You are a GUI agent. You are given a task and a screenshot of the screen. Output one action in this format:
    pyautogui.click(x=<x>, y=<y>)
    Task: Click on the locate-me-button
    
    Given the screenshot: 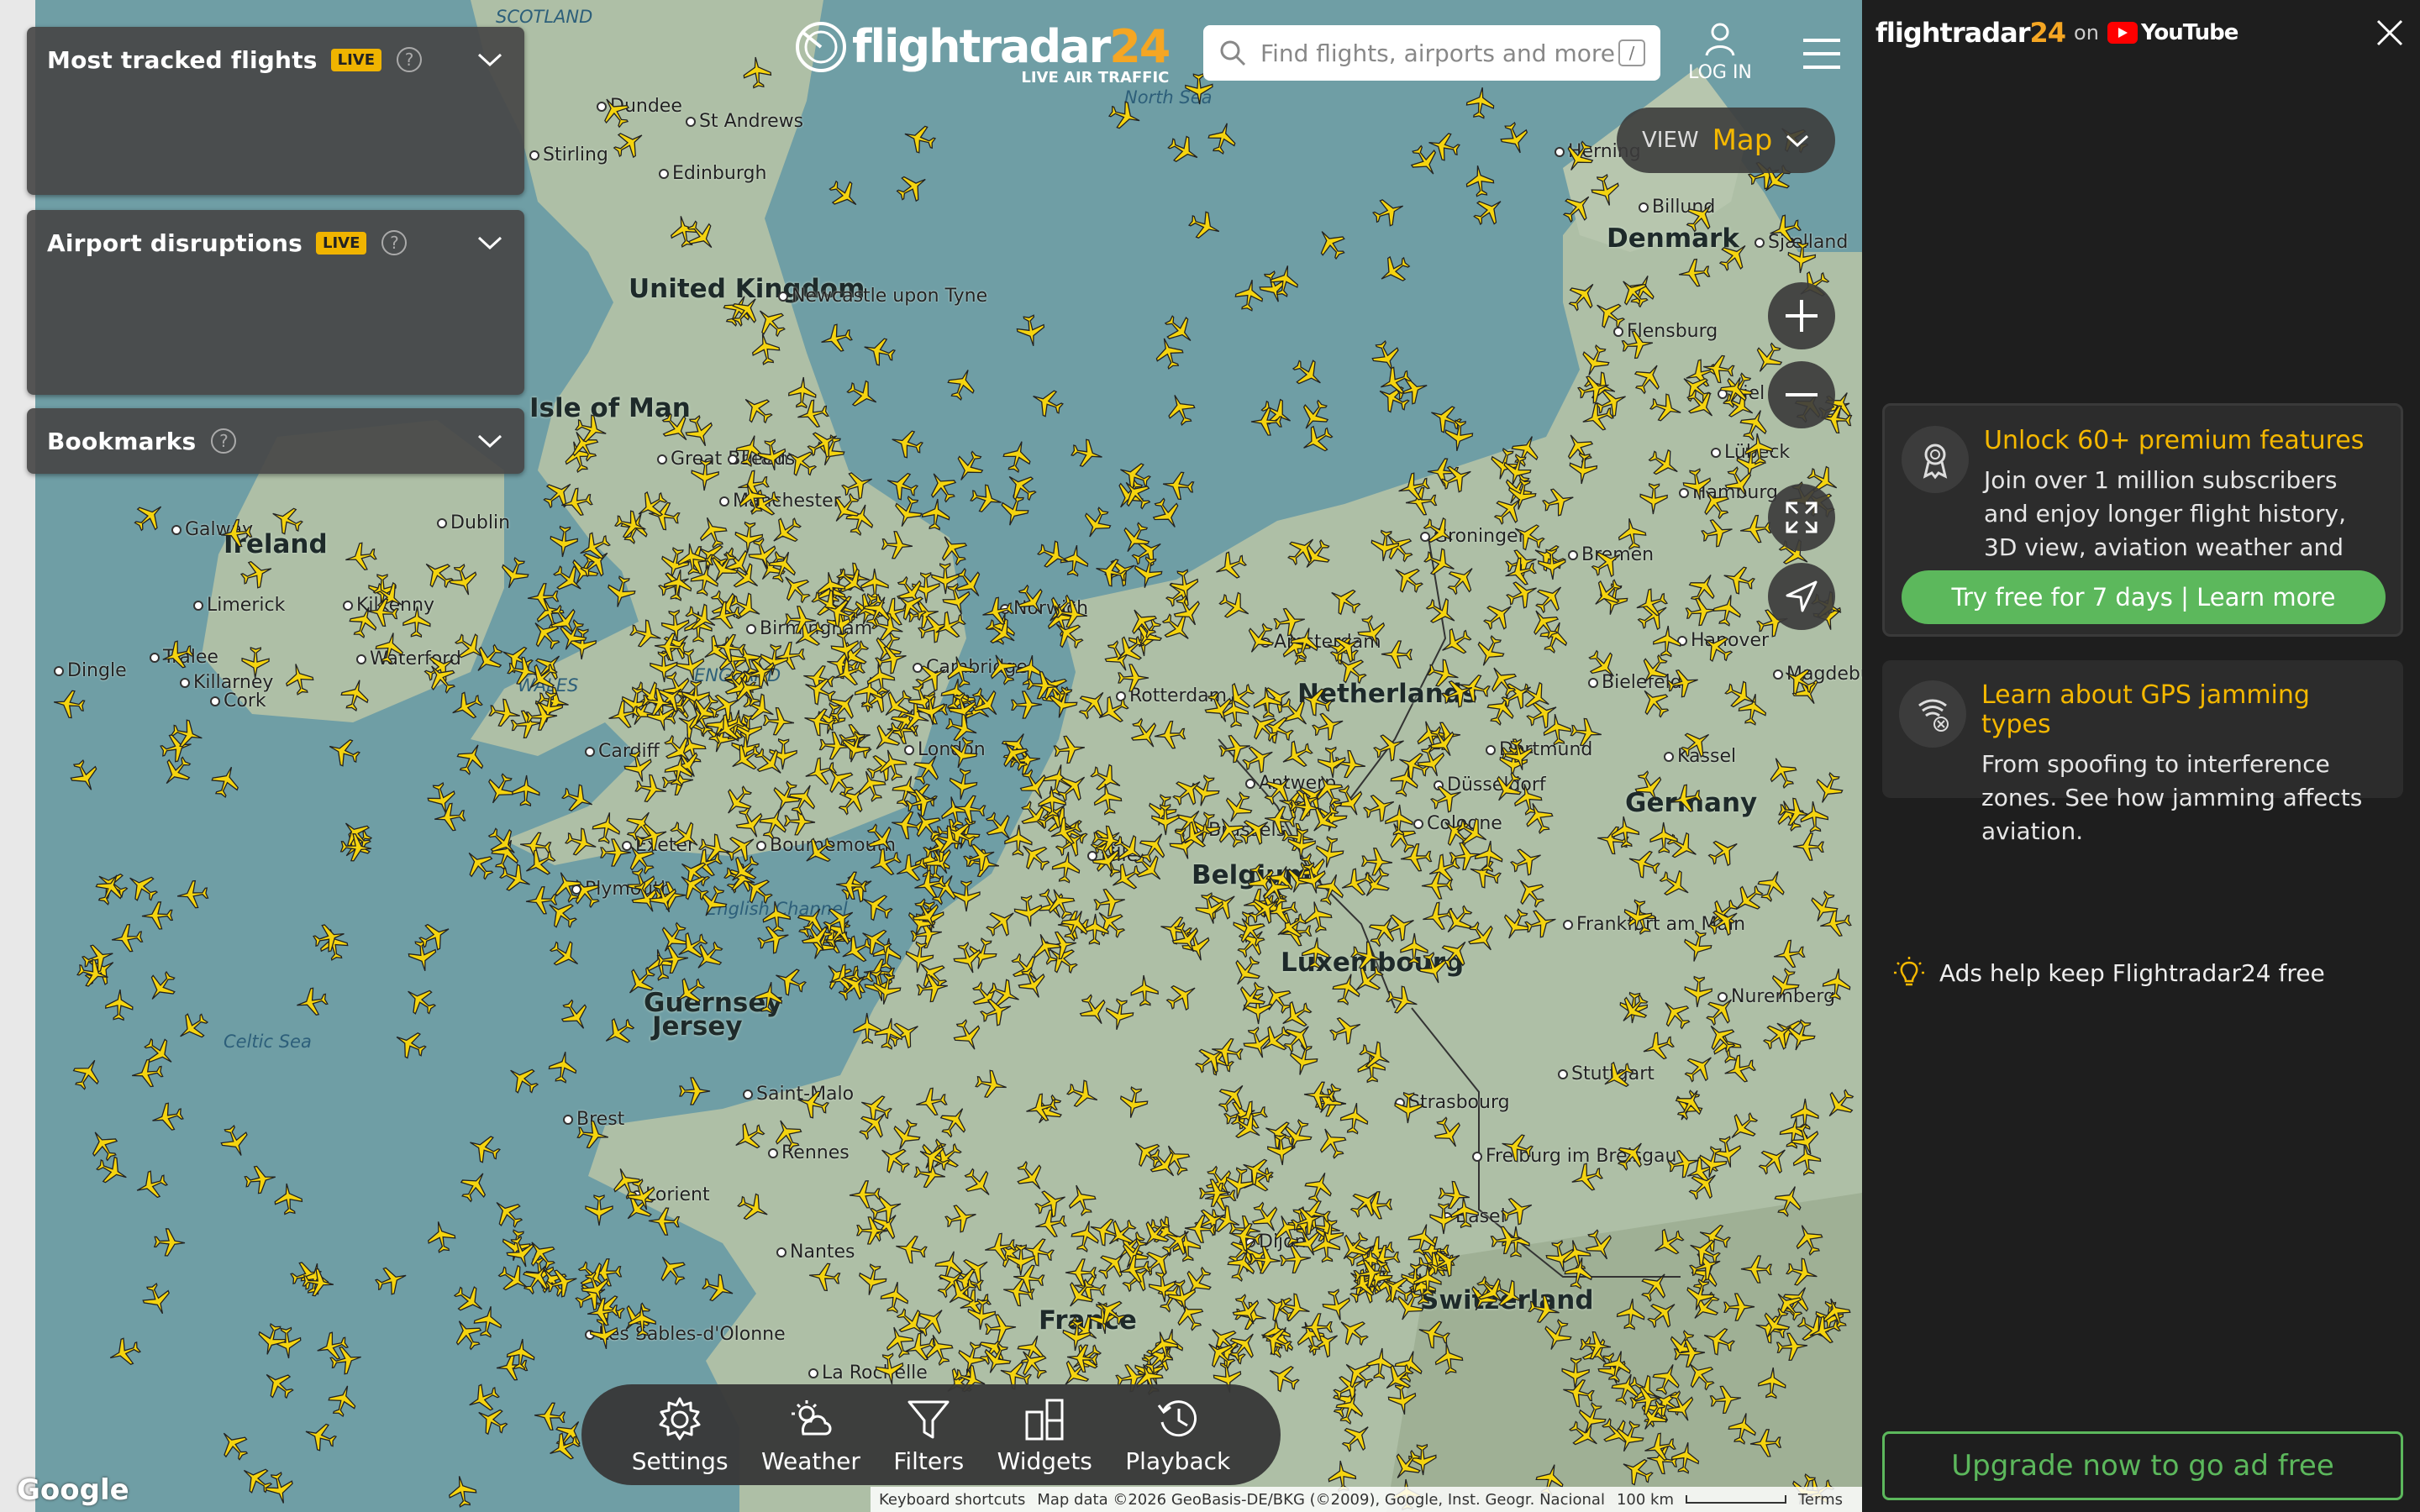 What is the action you would take?
    pyautogui.click(x=1801, y=596)
    